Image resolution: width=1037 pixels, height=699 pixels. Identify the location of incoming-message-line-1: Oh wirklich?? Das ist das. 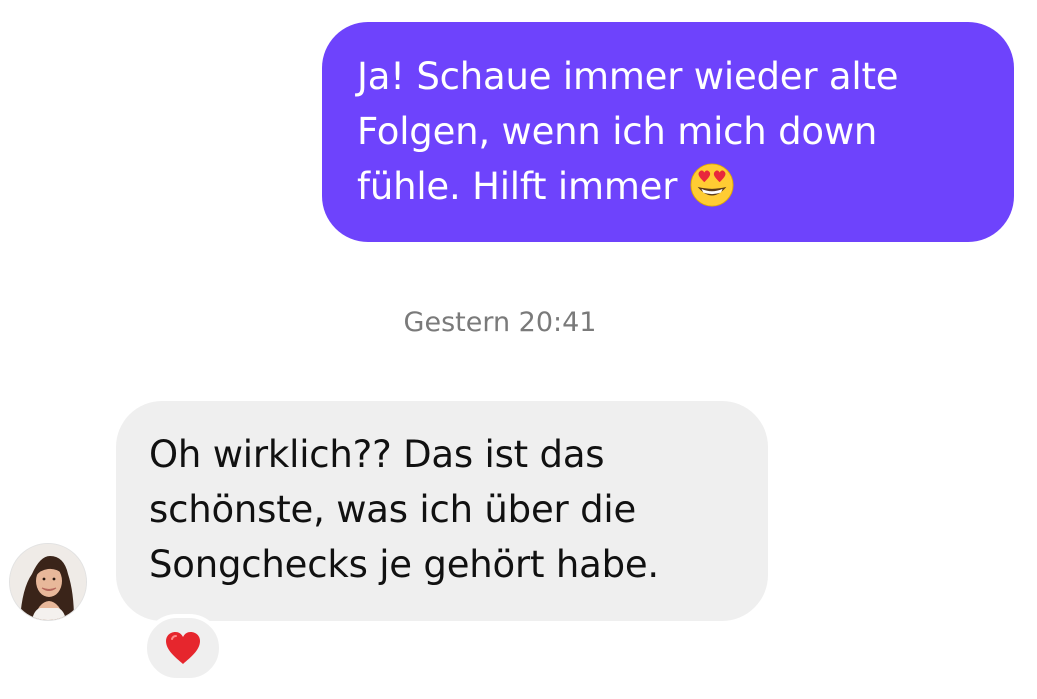
(377, 454).